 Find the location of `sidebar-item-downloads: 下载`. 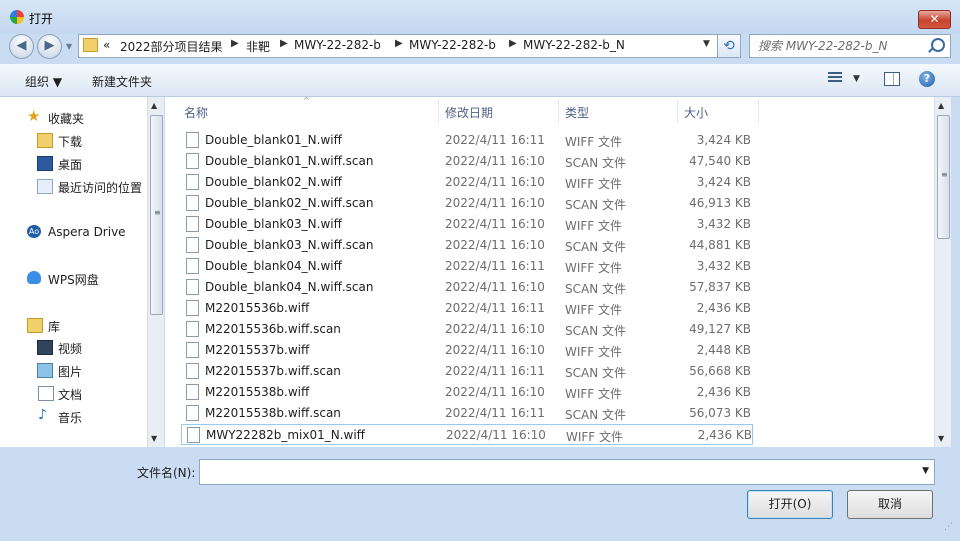

sidebar-item-downloads: 下载 is located at coordinates (73, 140).